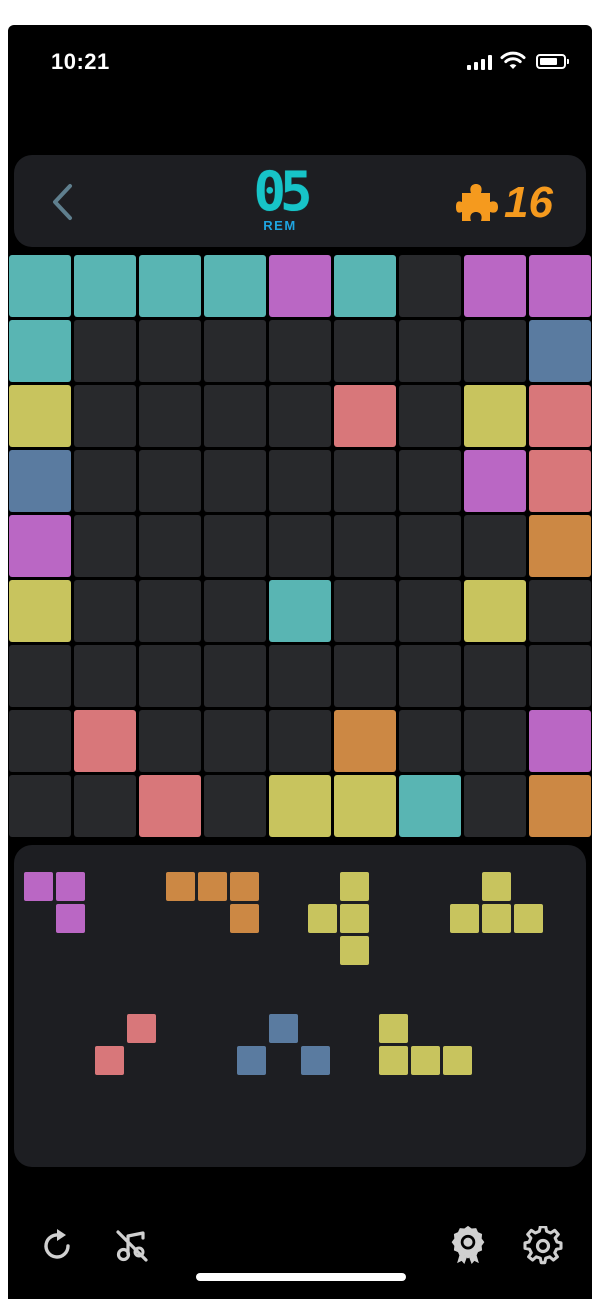 The width and height of the screenshot is (600, 1299). Describe the element at coordinates (280, 225) in the screenshot. I see `remaining-label: REM` at that location.